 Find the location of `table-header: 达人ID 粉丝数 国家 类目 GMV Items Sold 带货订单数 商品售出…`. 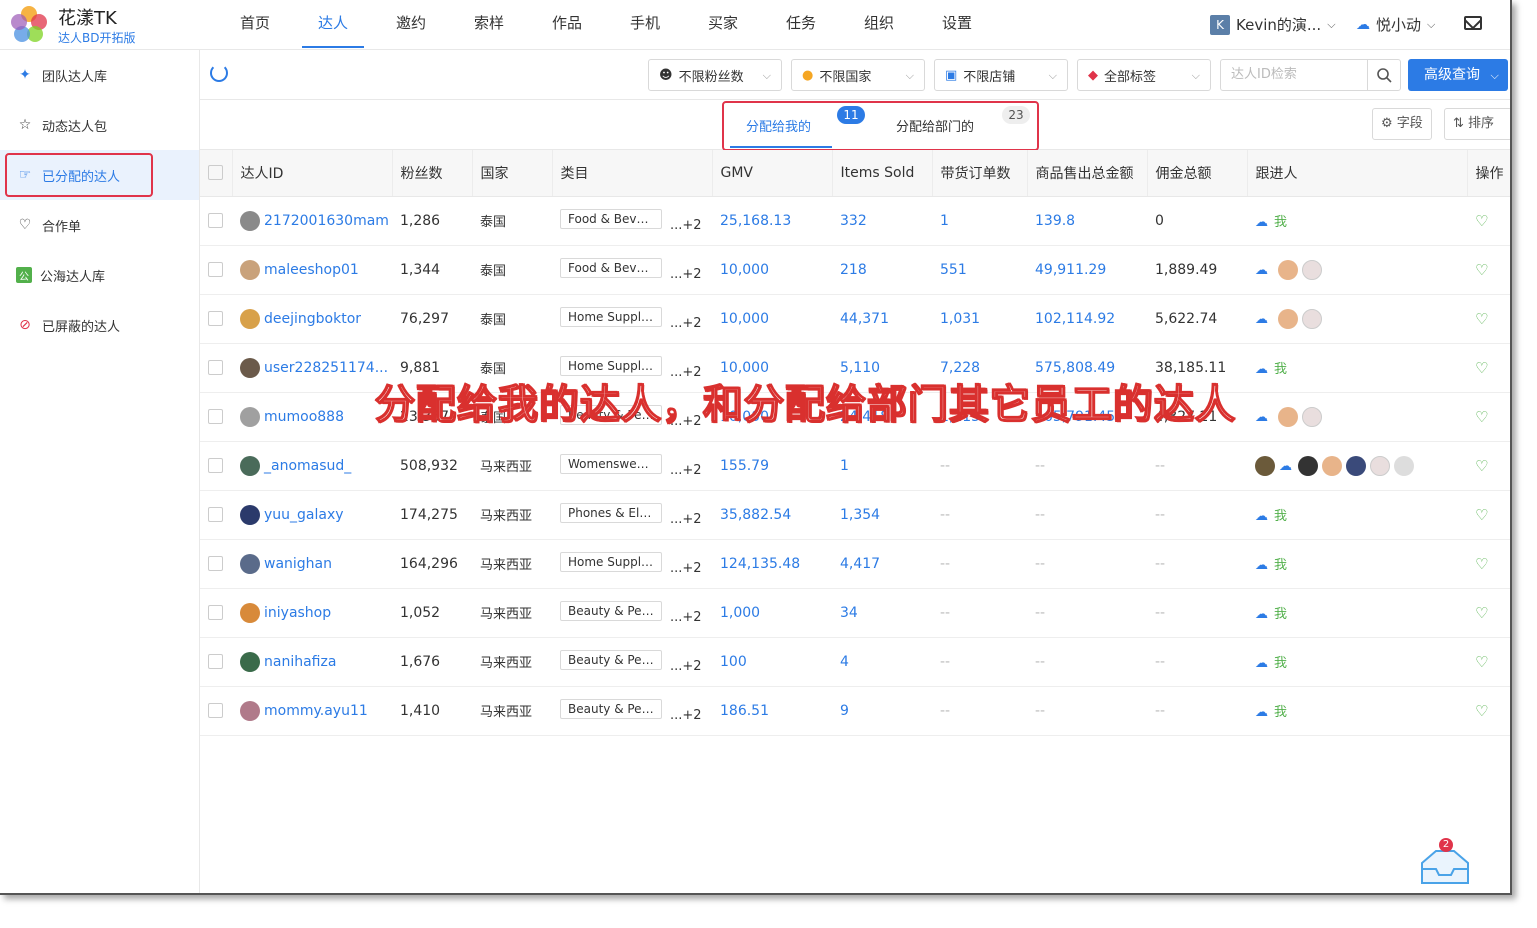

table-header: 达人ID 粉丝数 国家 类目 GMV Items Sold 带货订单数 商品售出… is located at coordinates (855, 173).